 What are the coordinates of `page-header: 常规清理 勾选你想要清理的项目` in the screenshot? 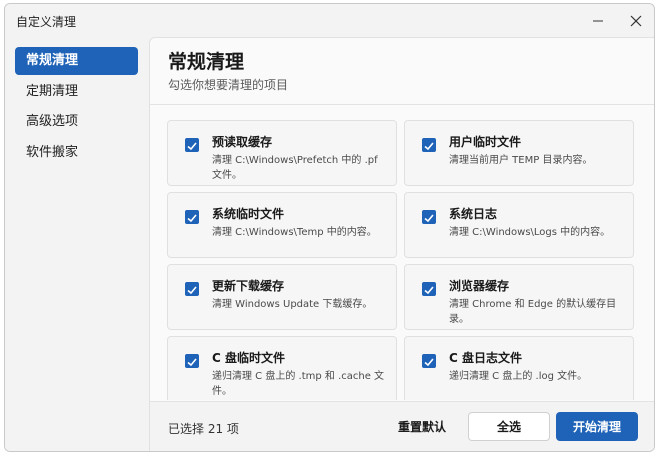 It's located at (402, 71).